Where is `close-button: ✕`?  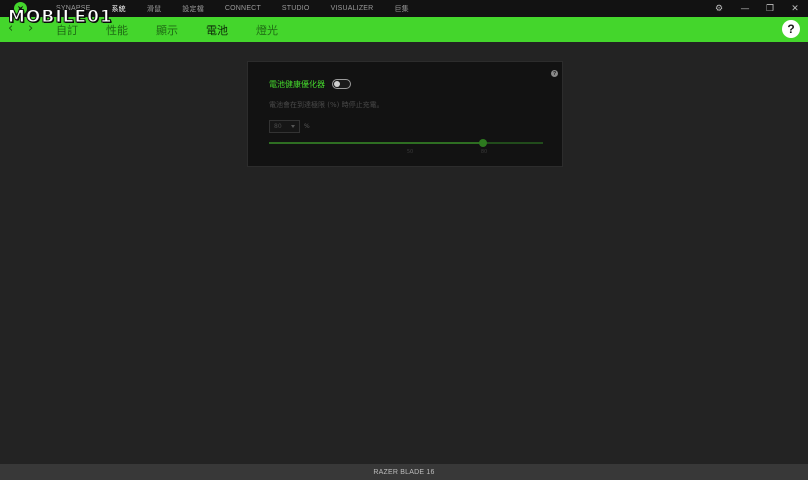
close-button: ✕ is located at coordinates (795, 8).